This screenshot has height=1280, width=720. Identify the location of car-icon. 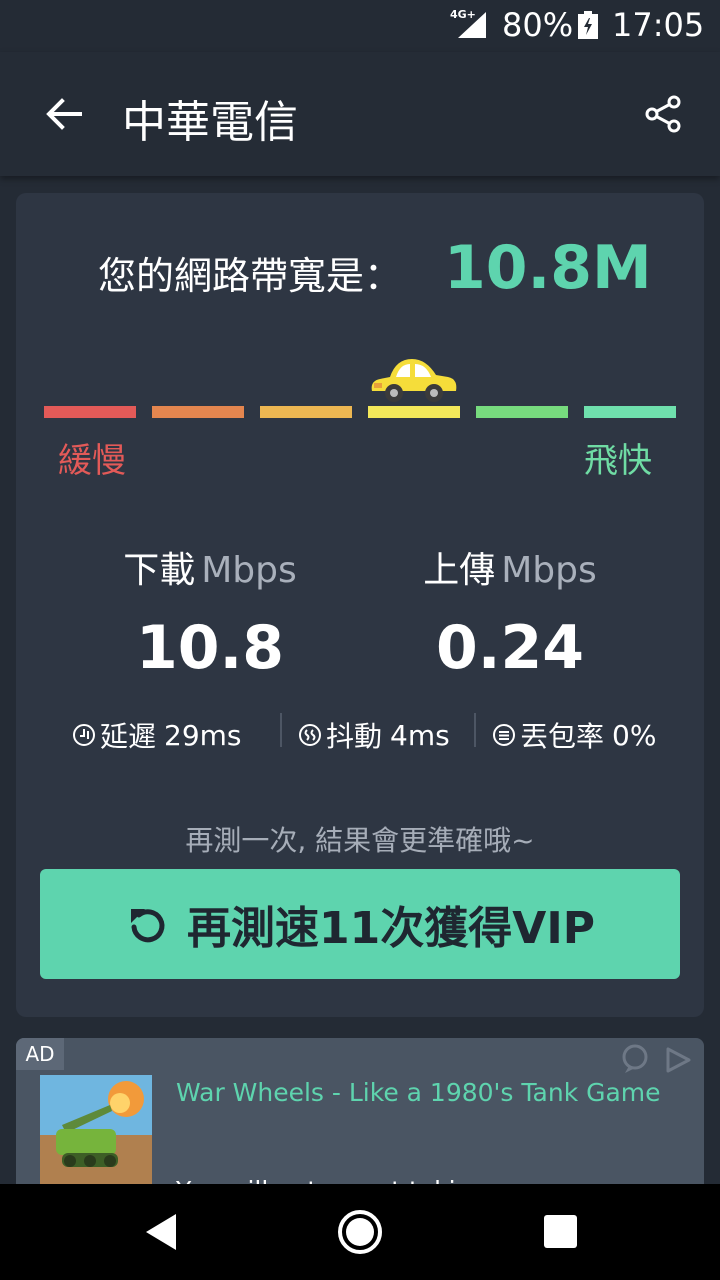
(414, 380).